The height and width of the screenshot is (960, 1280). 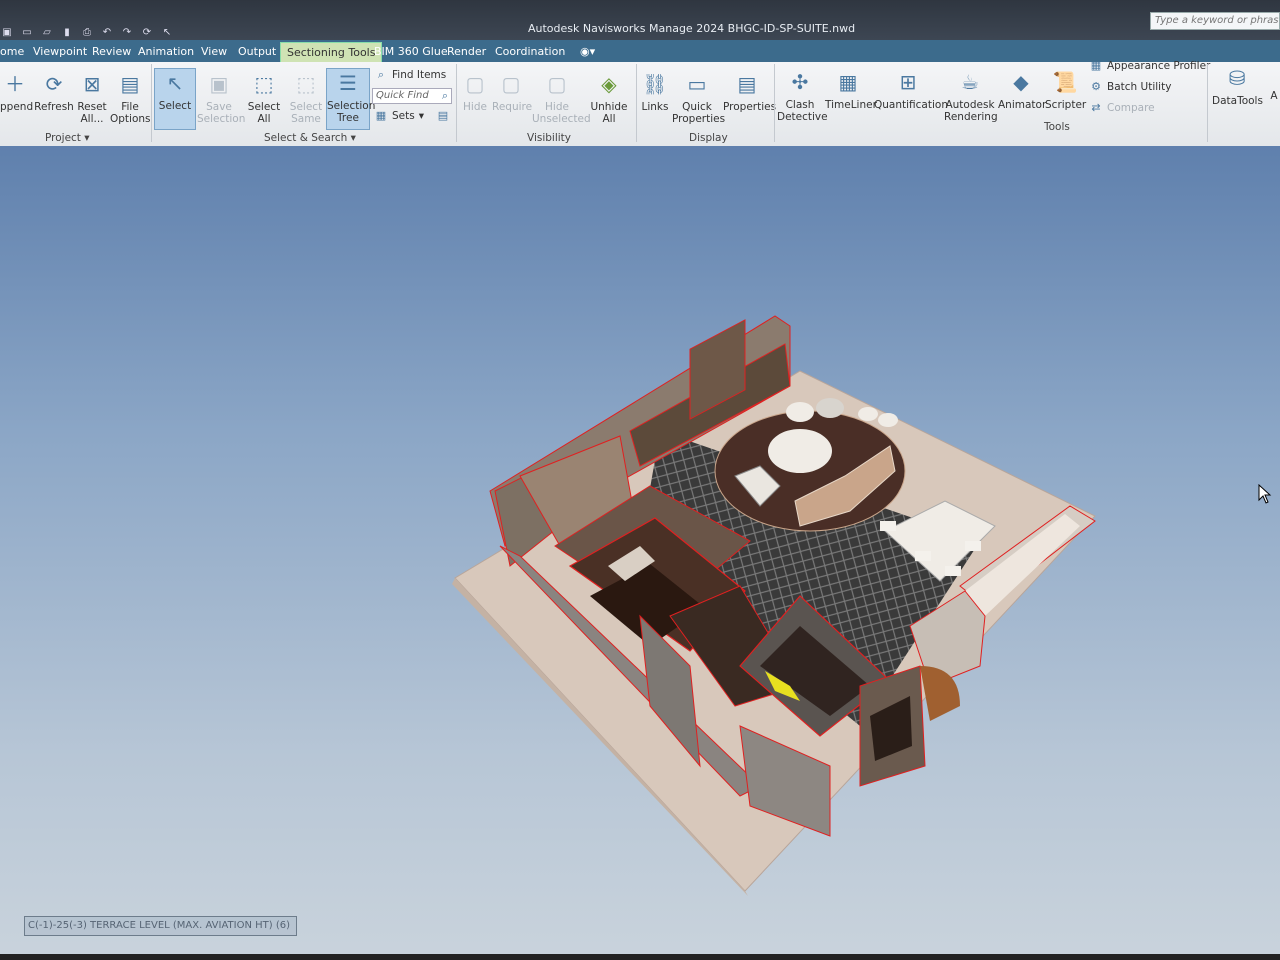 I want to click on tab-bim-360-glue: BIM 360 Glue, so click(x=411, y=51).